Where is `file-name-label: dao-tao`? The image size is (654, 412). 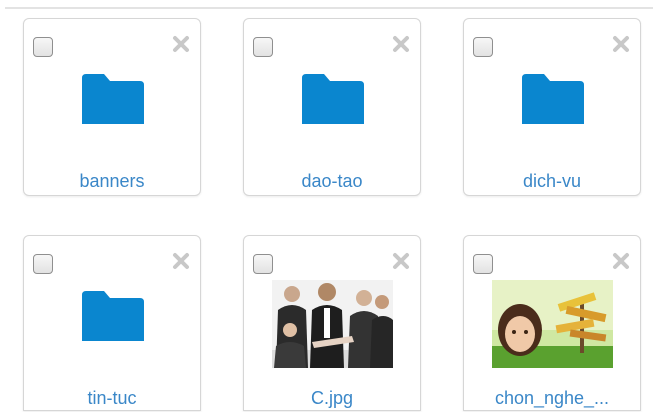
file-name-label: dao-tao is located at coordinates (332, 181).